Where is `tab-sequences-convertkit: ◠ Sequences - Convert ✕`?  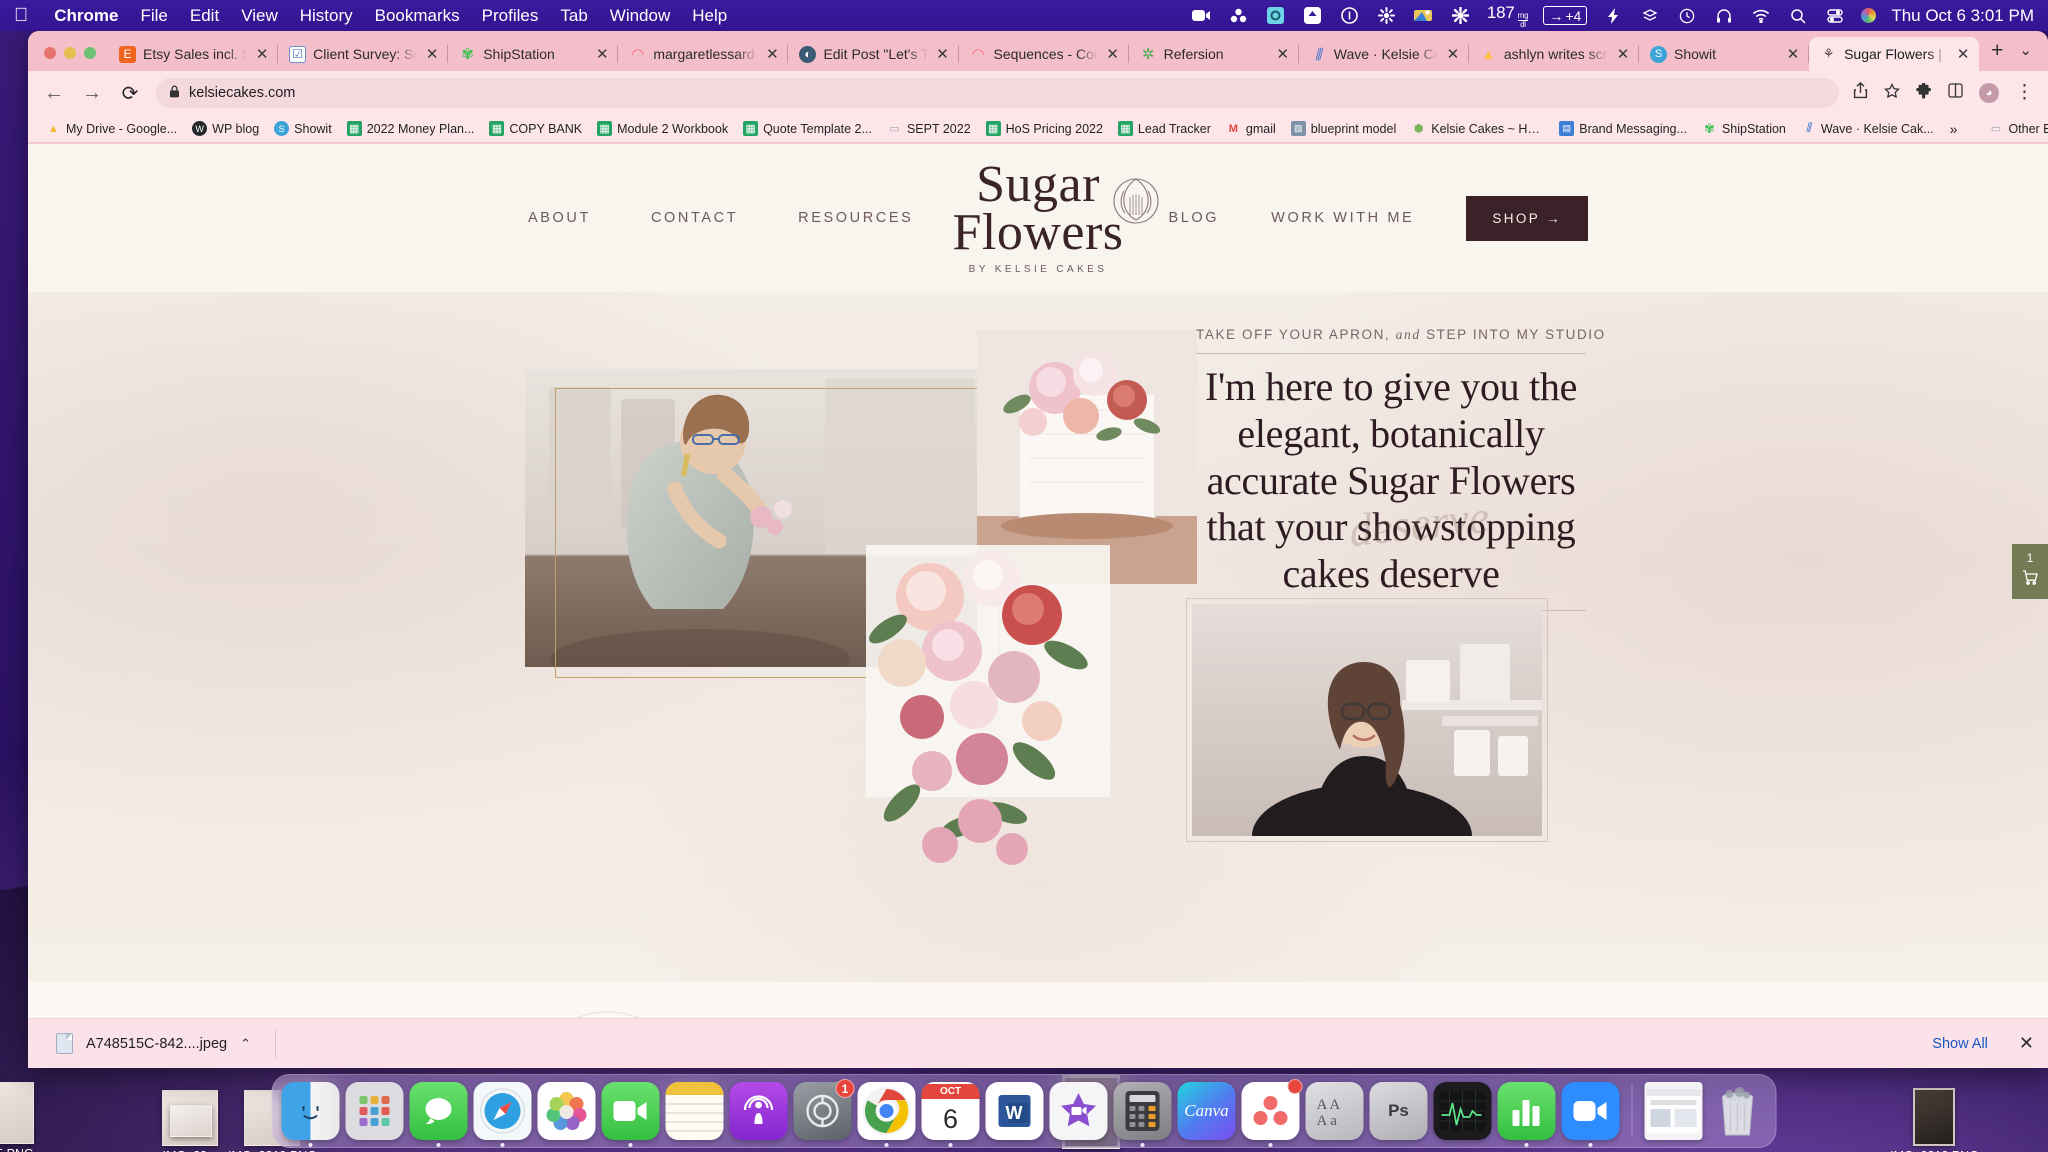 tab-sequences-convertkit: ◠ Sequences - Convert ✕ is located at coordinates (1044, 54).